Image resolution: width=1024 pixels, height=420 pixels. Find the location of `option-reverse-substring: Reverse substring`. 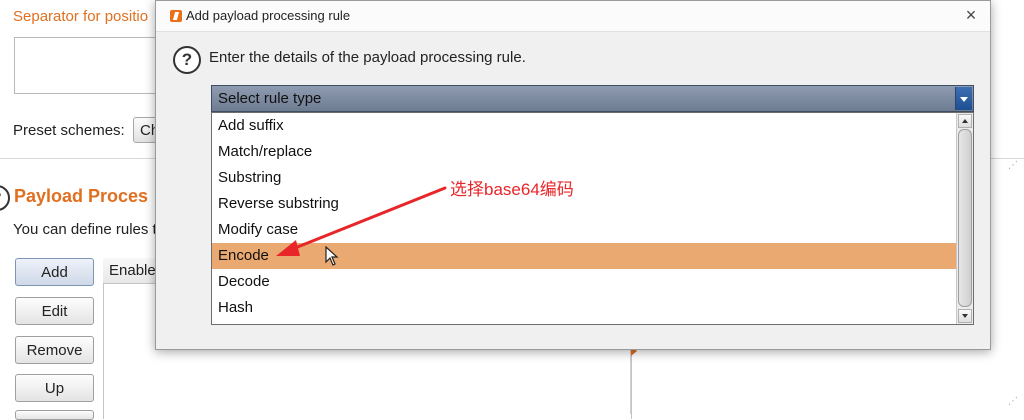

option-reverse-substring: Reverse substring is located at coordinates (584, 204).